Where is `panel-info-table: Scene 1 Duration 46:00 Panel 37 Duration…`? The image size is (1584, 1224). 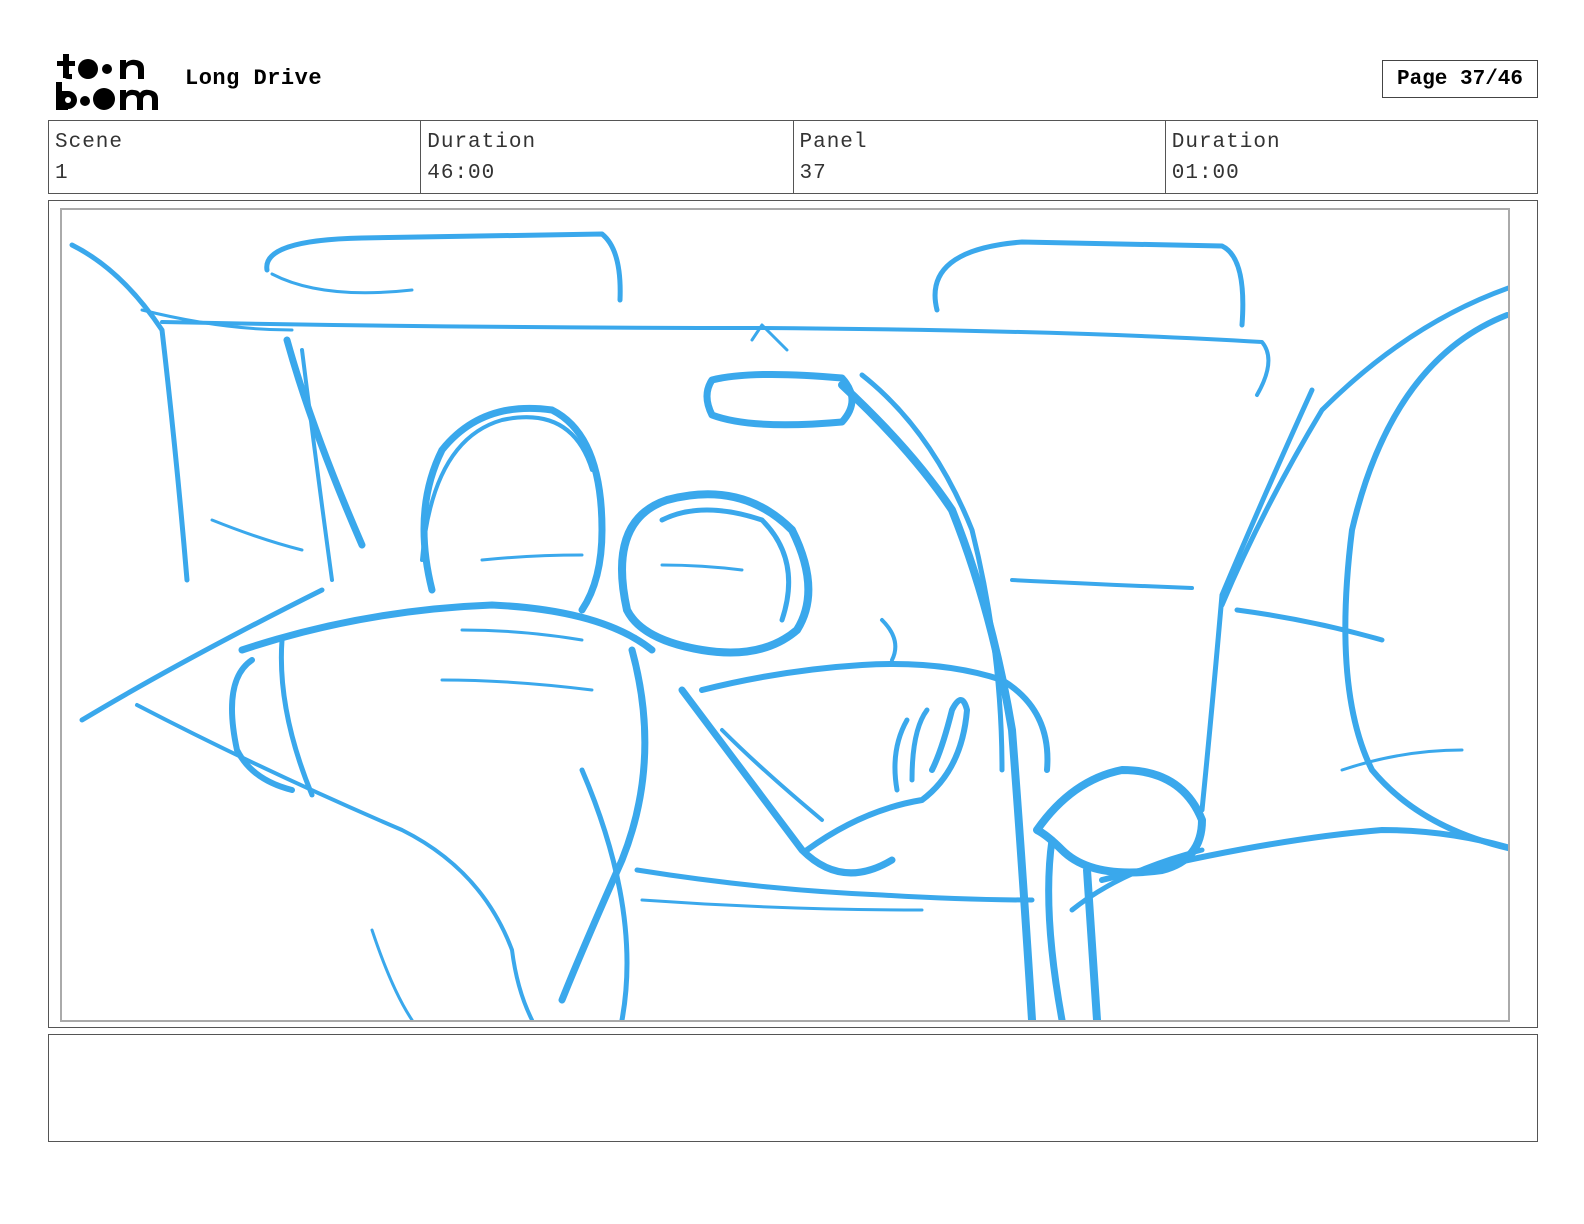
panel-info-table: Scene 1 Duration 46:00 Panel 37 Duration… is located at coordinates (793, 157).